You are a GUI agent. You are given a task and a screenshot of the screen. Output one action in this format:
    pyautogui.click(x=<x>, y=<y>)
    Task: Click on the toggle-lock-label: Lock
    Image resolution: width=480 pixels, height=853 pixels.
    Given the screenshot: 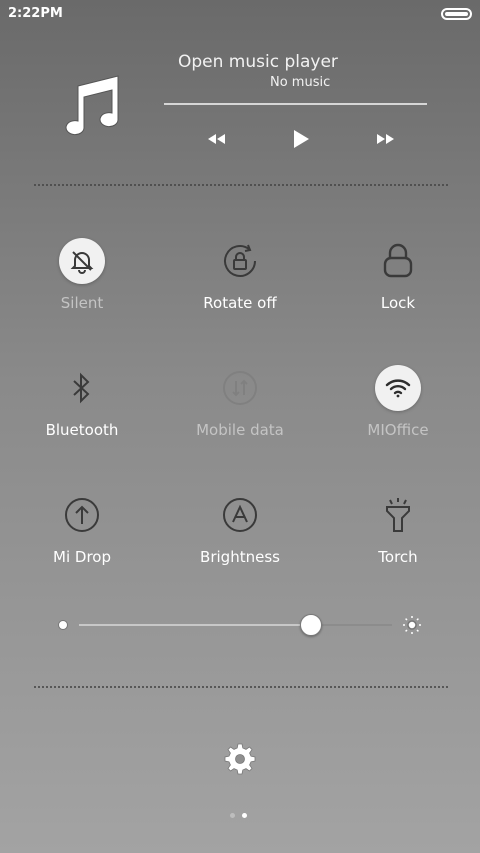 What is the action you would take?
    pyautogui.click(x=398, y=303)
    